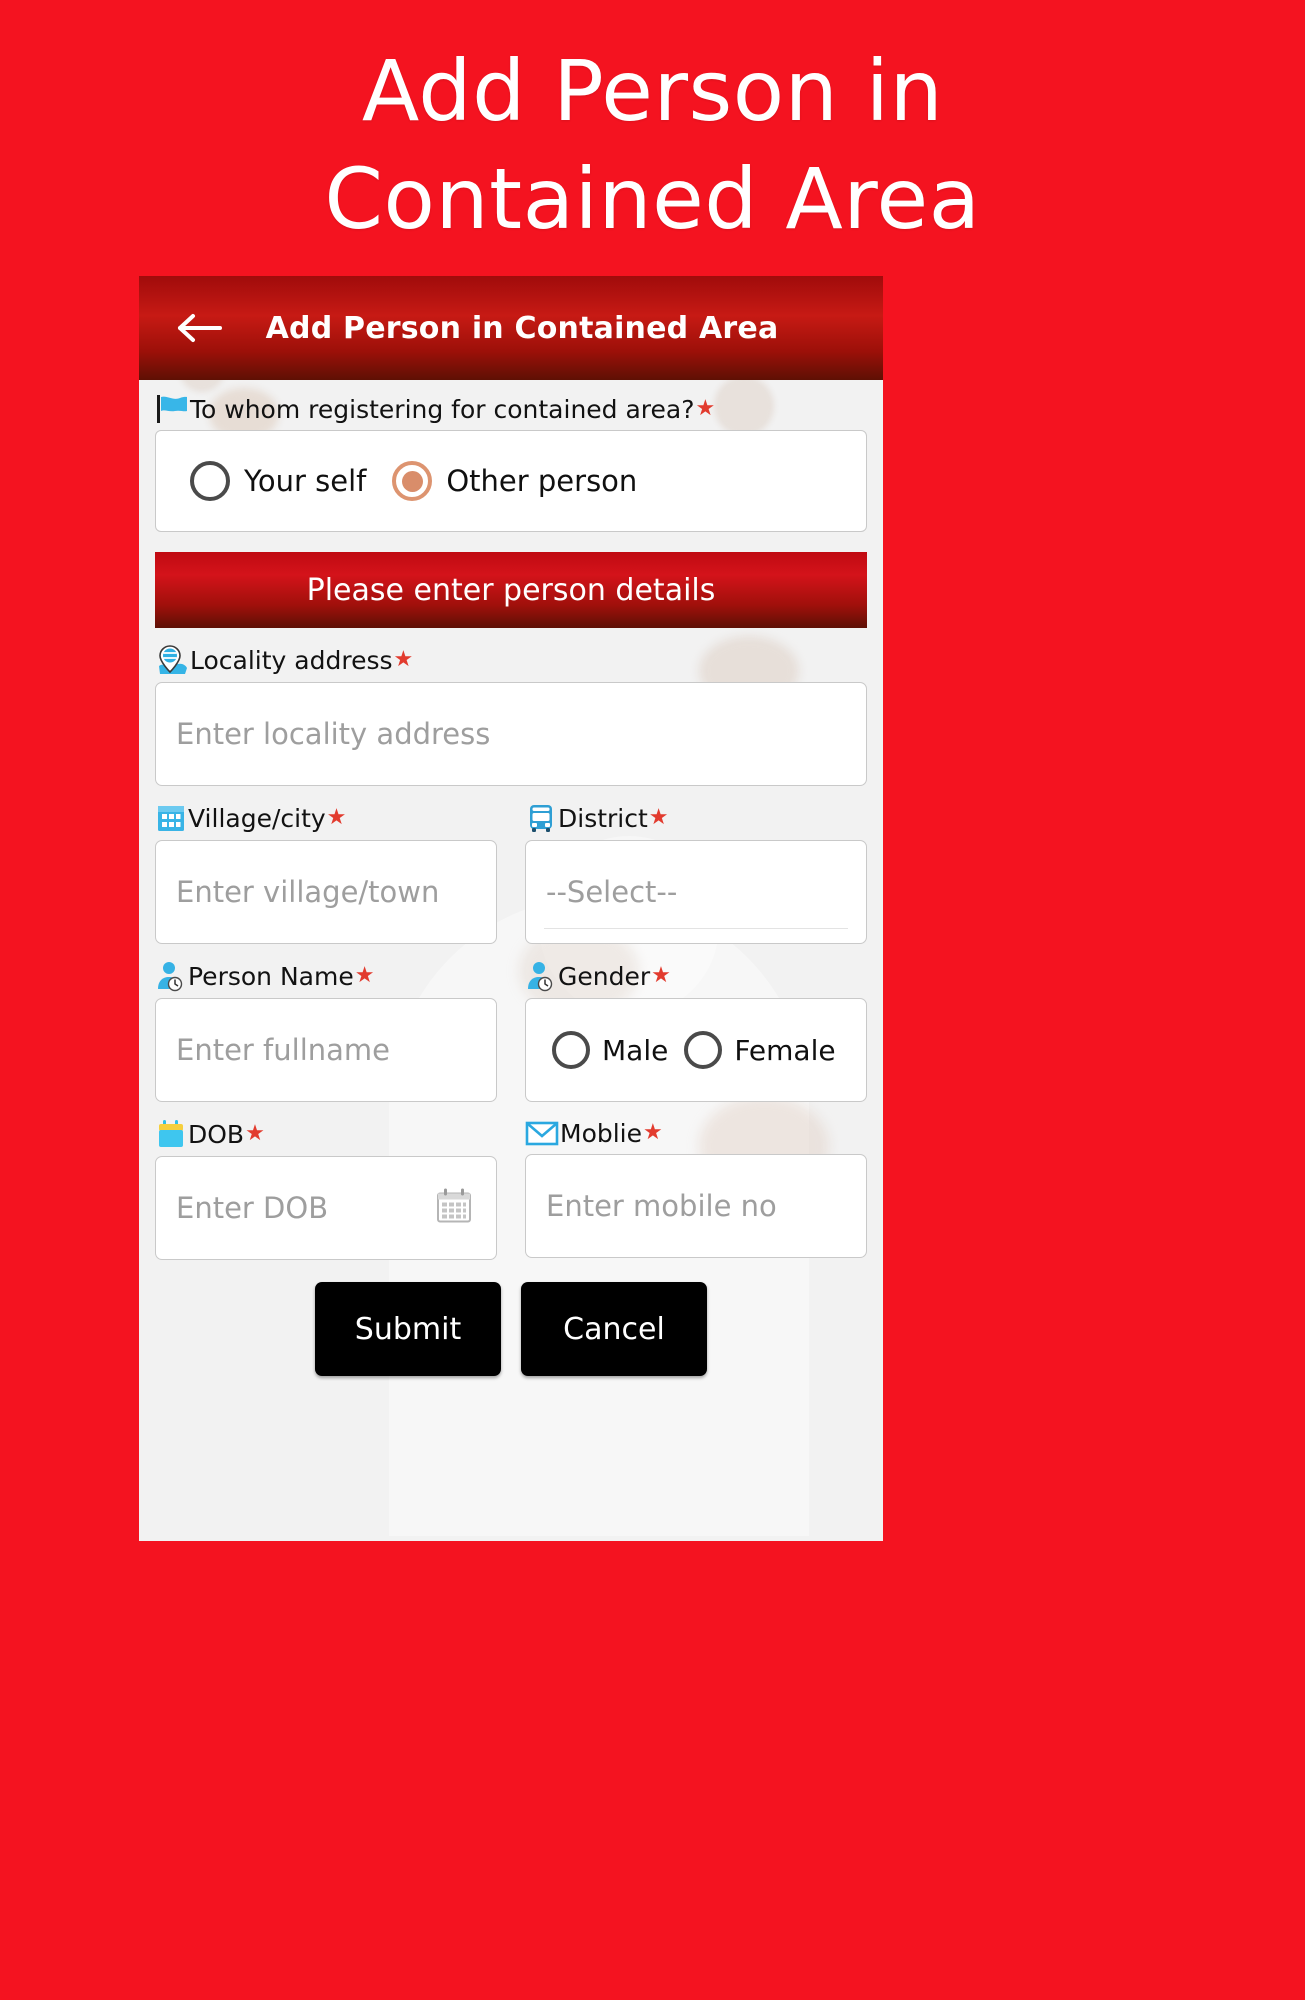 This screenshot has width=1305, height=2000. Describe the element at coordinates (200, 328) in the screenshot. I see `back-arrow-icon` at that location.